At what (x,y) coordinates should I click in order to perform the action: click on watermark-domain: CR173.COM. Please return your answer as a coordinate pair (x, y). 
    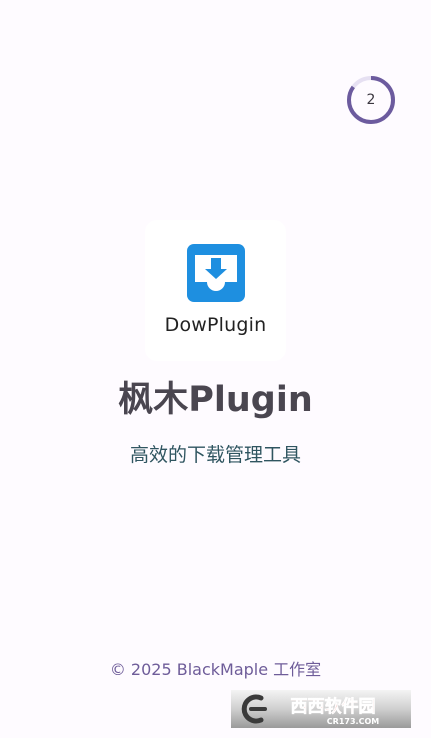
    Looking at the image, I should click on (353, 721).